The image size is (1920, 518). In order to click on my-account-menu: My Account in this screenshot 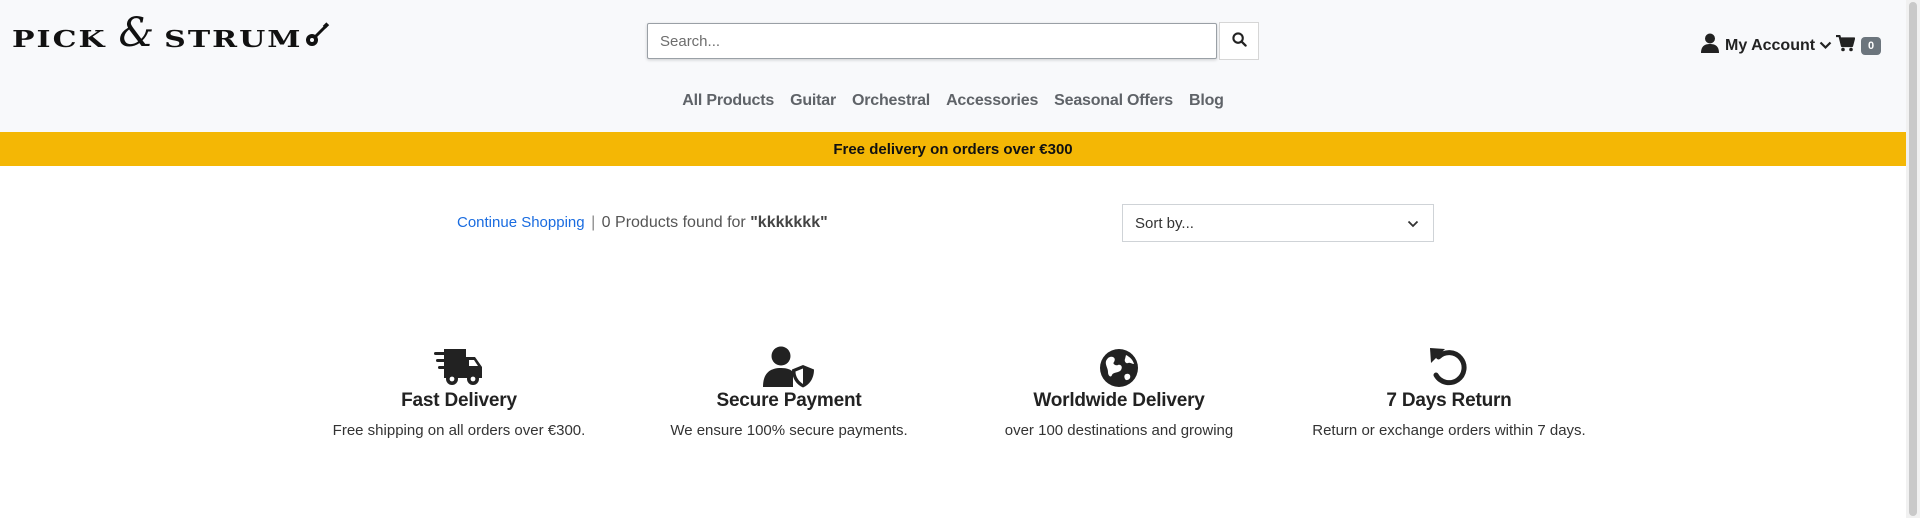, I will do `click(1766, 45)`.